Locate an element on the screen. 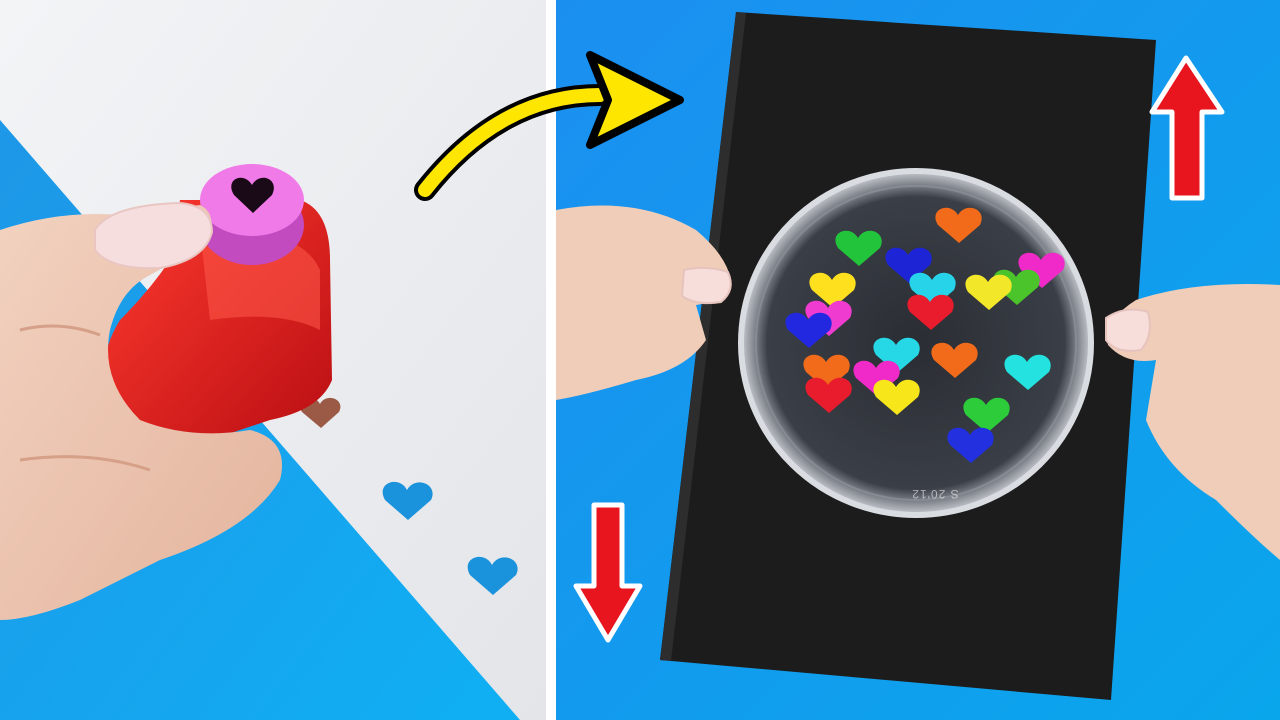  left-hand-nail is located at coordinates (706, 285).